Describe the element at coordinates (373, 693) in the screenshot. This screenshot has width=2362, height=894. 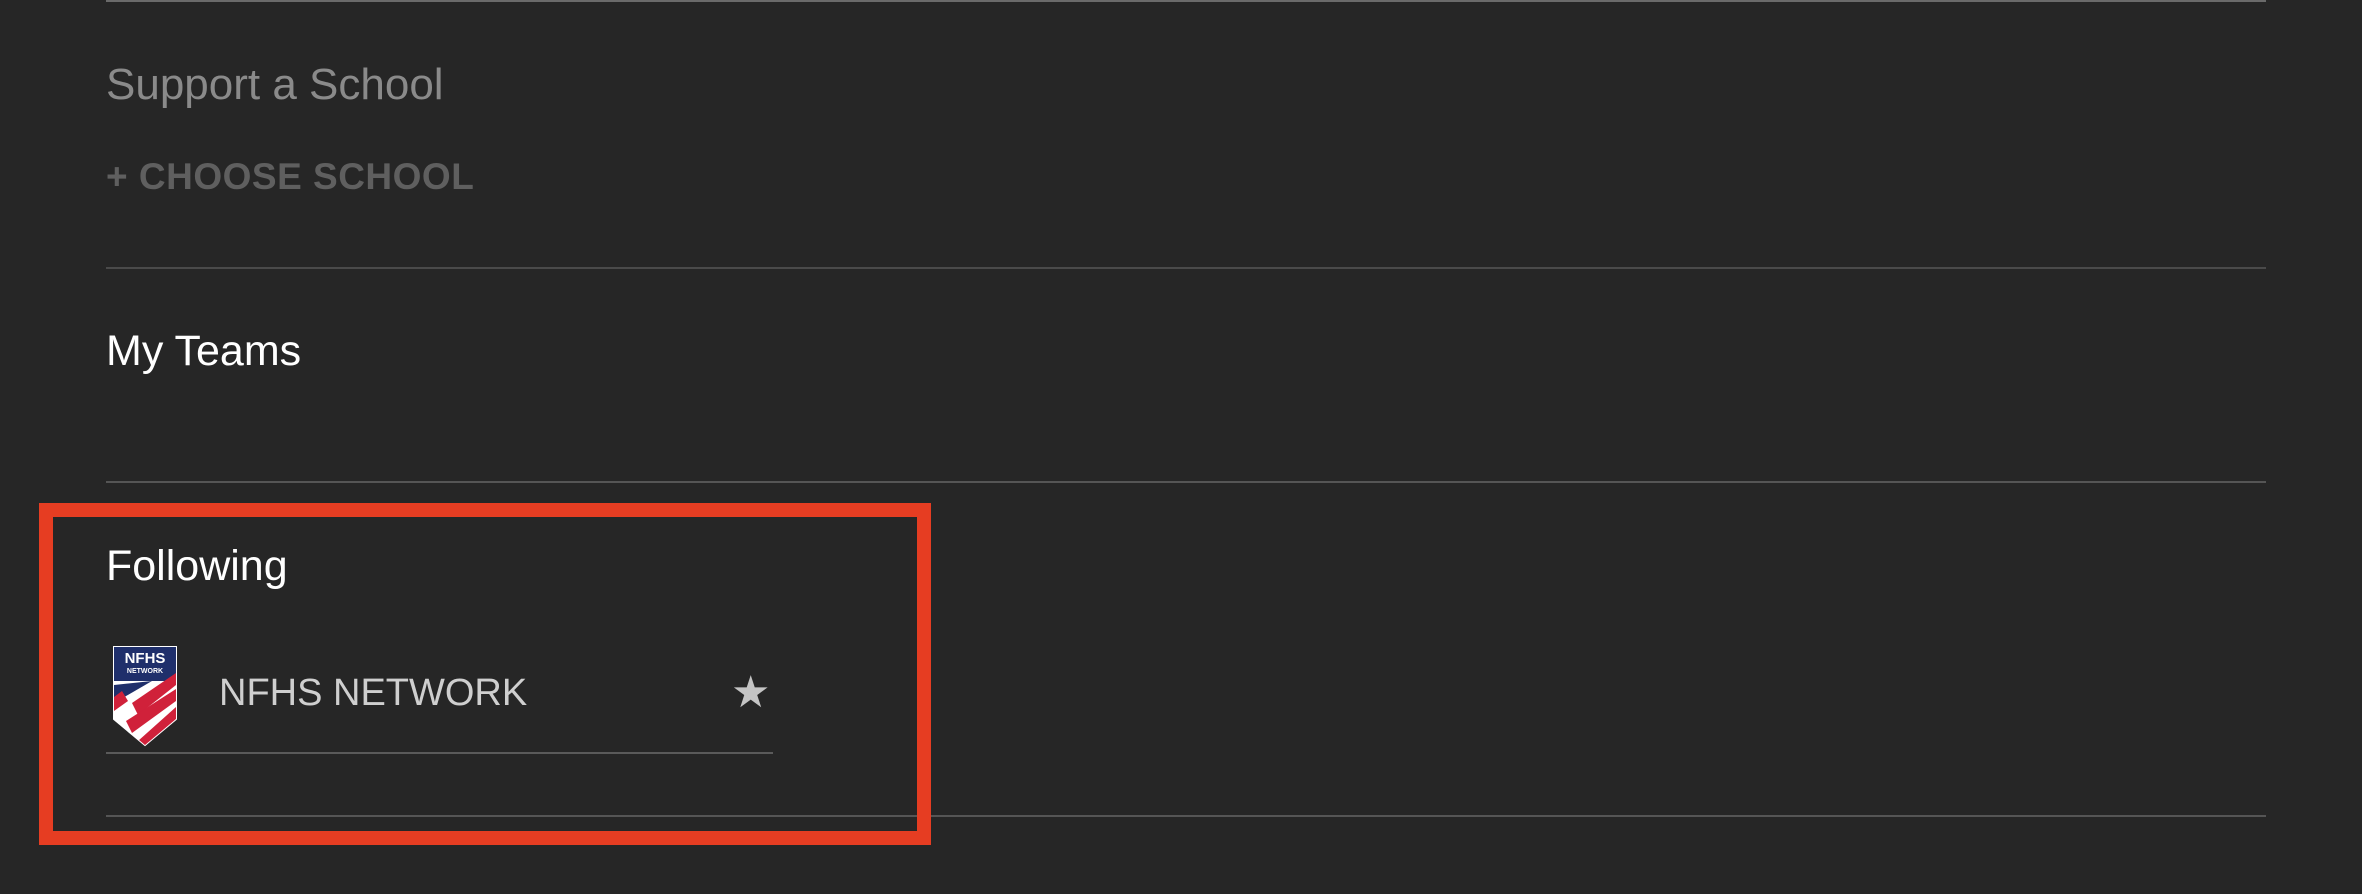
I see `team-name: NFHS NETWORK` at that location.